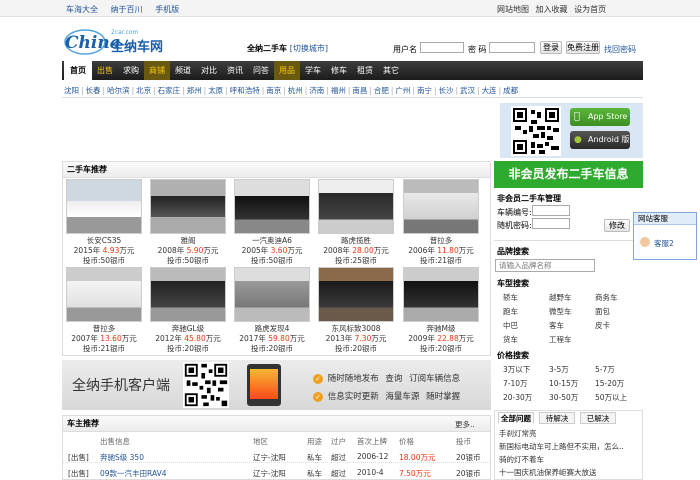 The height and width of the screenshot is (480, 700). Describe the element at coordinates (513, 9) in the screenshot. I see `top-link-sitemap: 网站地图` at that location.